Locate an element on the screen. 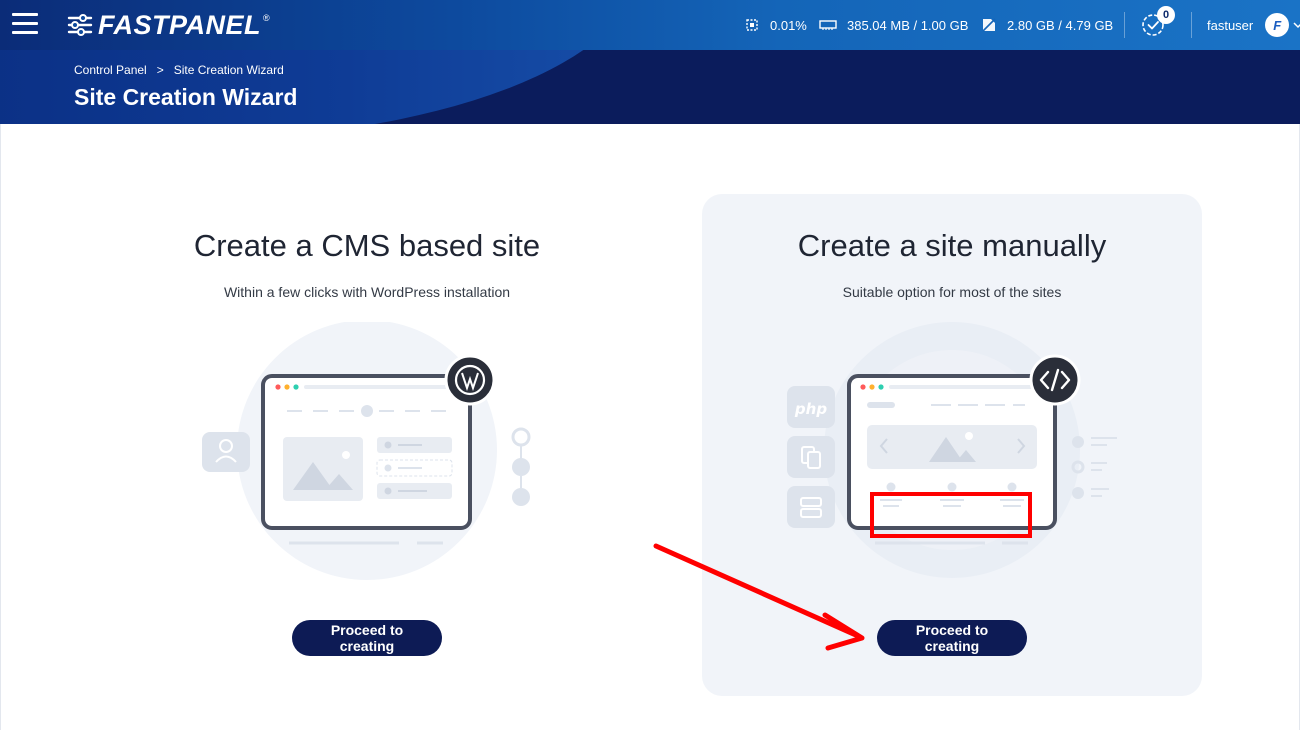  hamburger-icon is located at coordinates (25, 25).